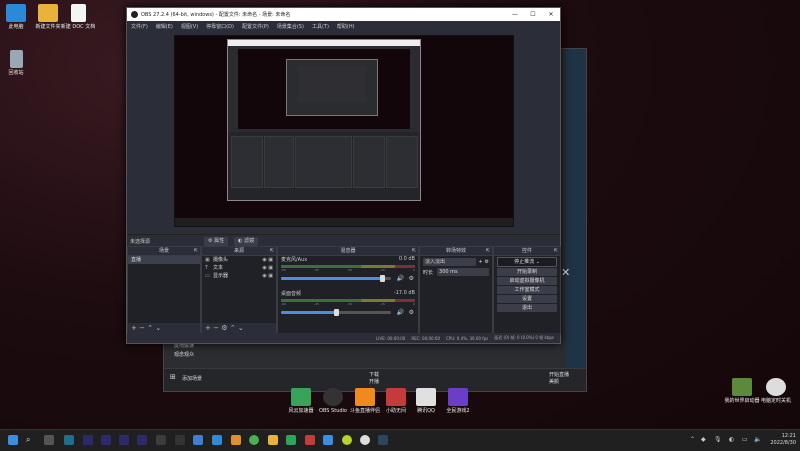  What do you see at coordinates (703, 439) in the screenshot?
I see `tray-app-icon: ◆` at bounding box center [703, 439].